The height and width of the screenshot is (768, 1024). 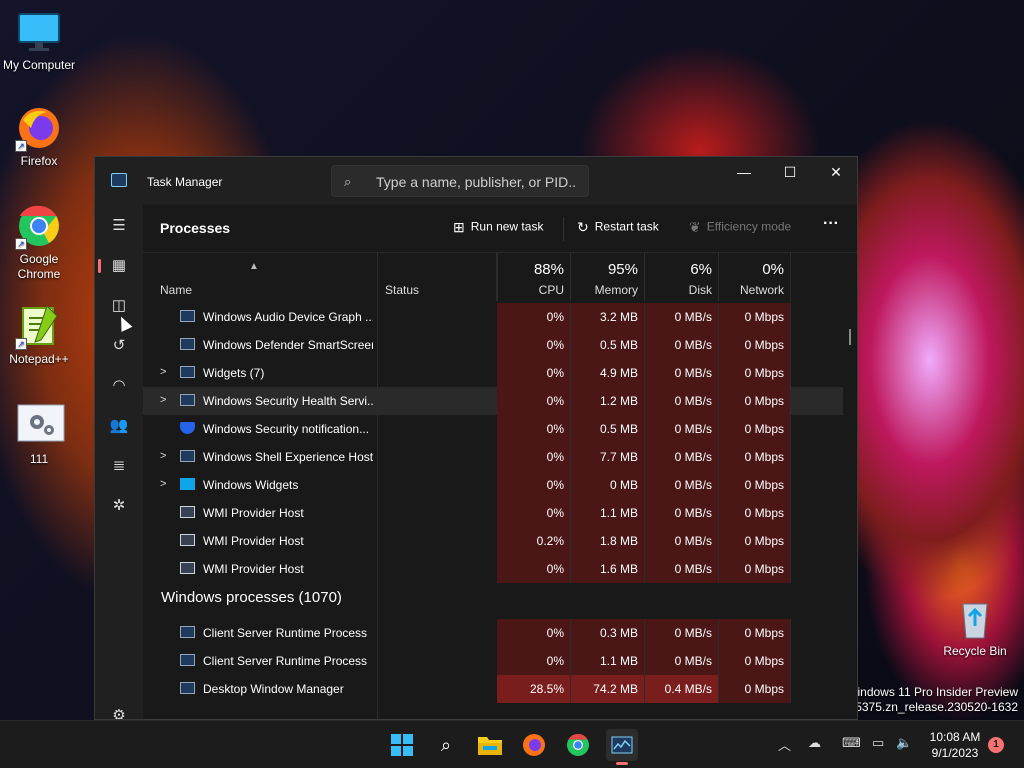 I want to click on column-header-memory: 95% Memory, so click(x=608, y=277).